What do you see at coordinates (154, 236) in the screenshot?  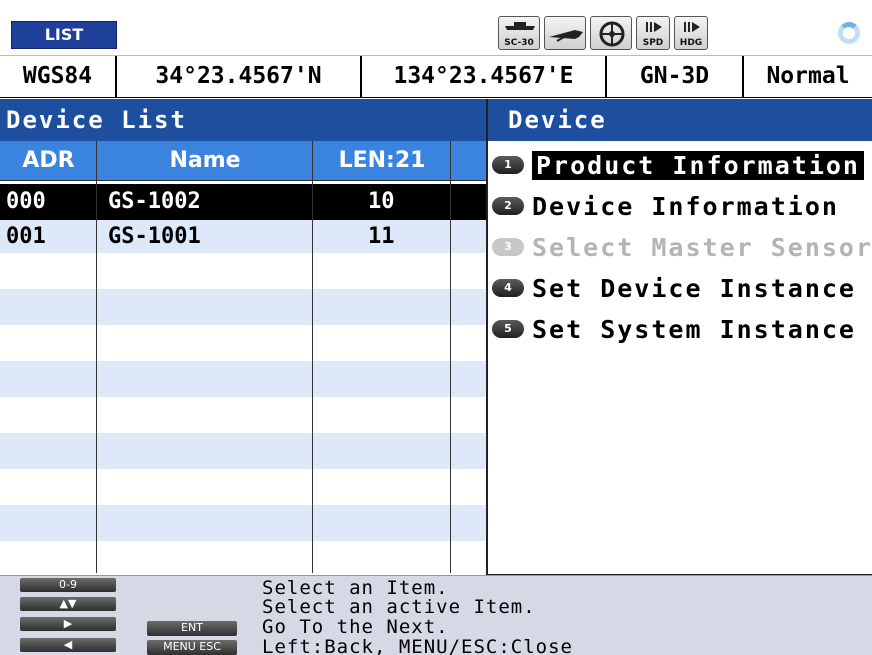 I see `row-name: GS-1001` at bounding box center [154, 236].